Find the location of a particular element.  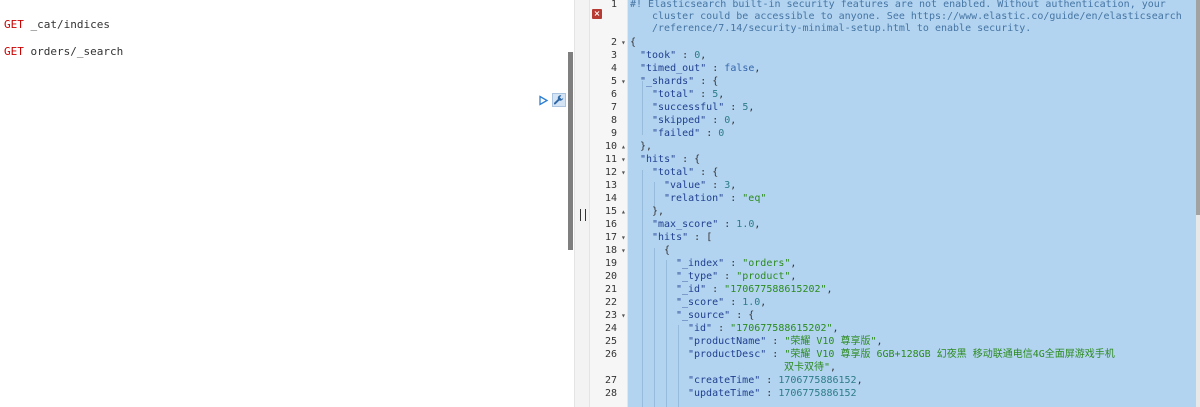

json-line: "updateTime" : 1706775886152 is located at coordinates (772, 393).